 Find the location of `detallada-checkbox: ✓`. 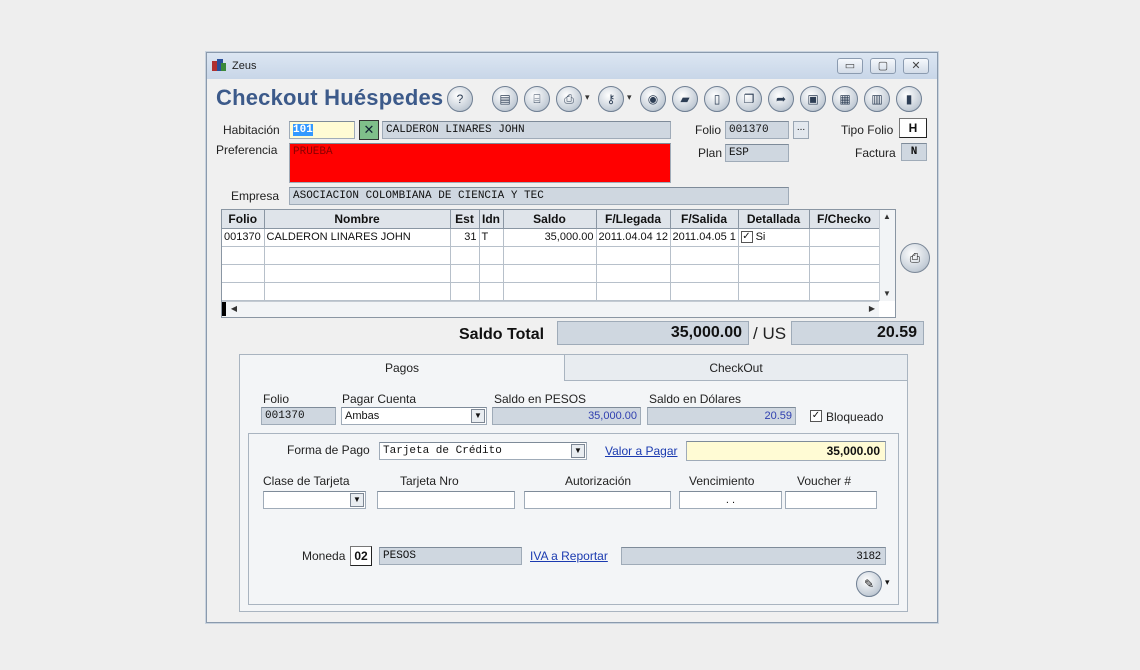

detallada-checkbox: ✓ is located at coordinates (746, 237).